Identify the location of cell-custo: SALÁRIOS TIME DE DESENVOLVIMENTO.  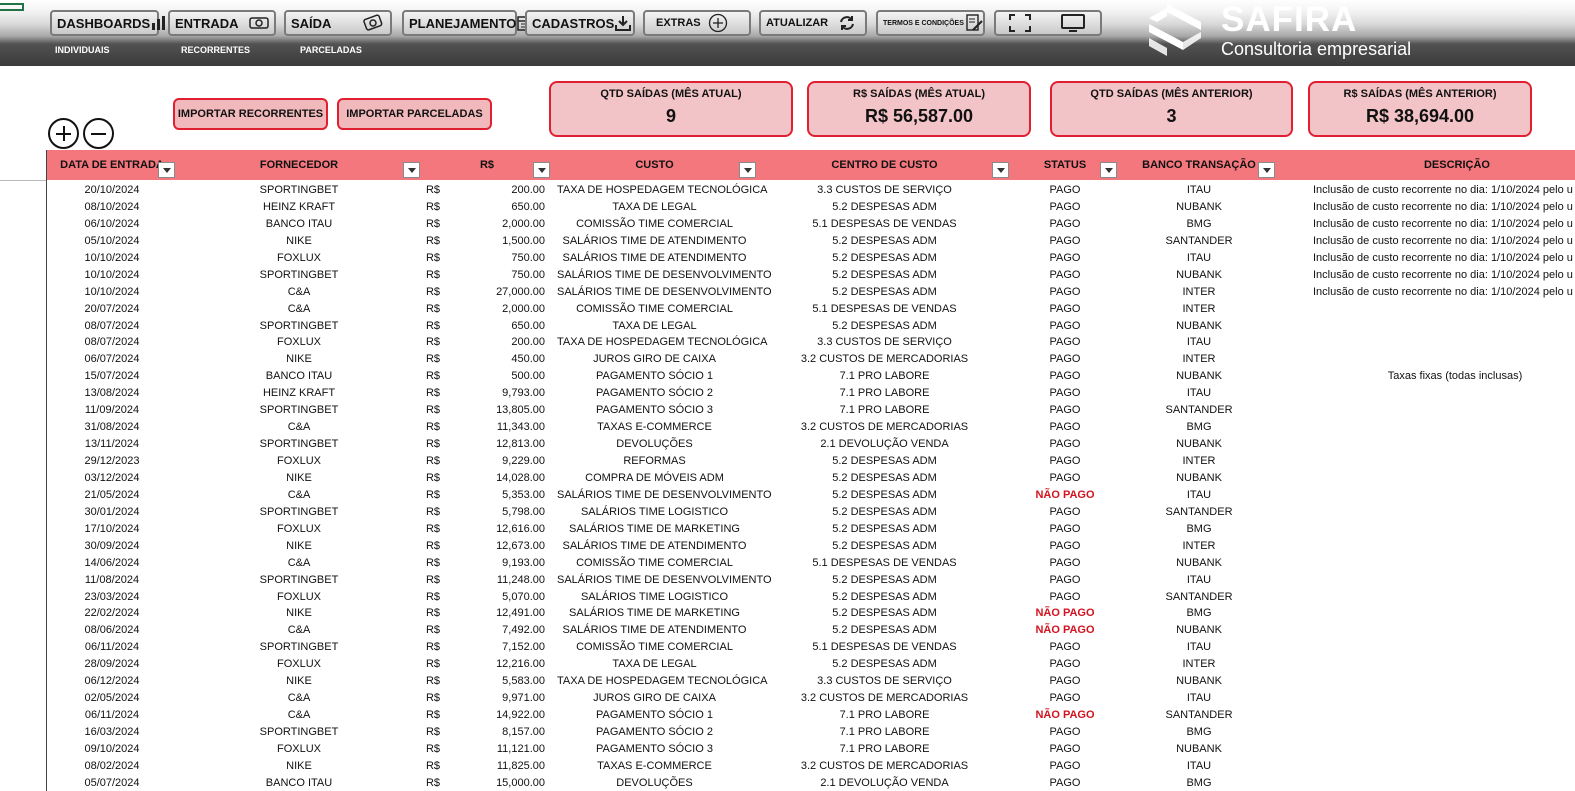
(664, 580).